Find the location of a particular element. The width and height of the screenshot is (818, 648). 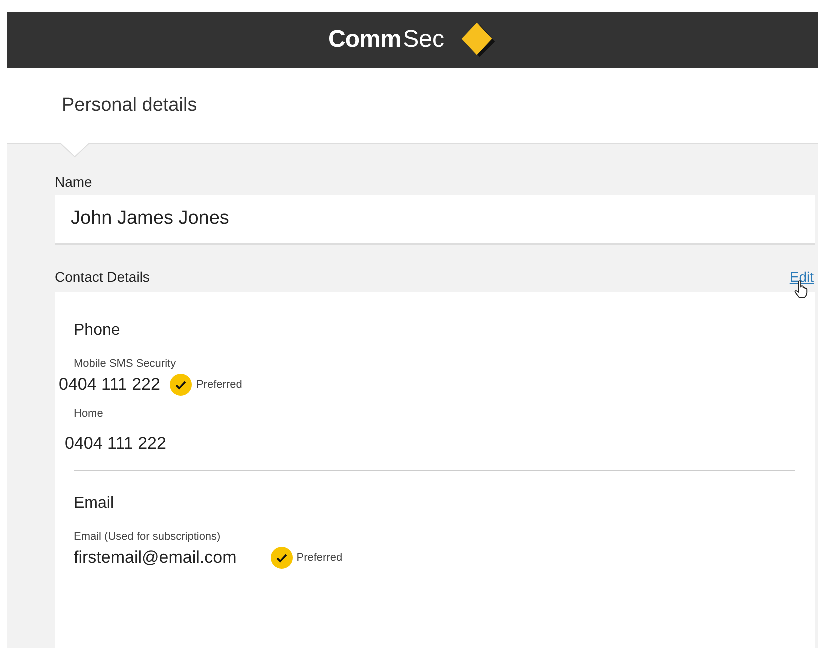

logo-text: Sec is located at coordinates (424, 40).